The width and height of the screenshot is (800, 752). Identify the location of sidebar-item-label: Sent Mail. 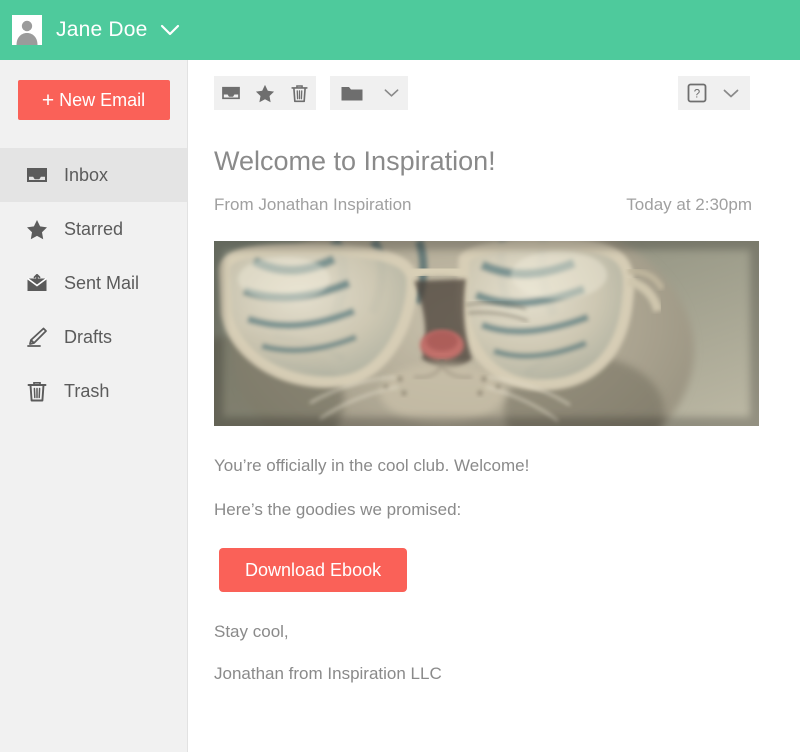
(102, 282).